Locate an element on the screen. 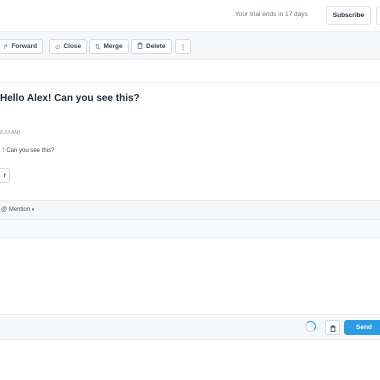  more-actions-button: ⋮ is located at coordinates (183, 46).